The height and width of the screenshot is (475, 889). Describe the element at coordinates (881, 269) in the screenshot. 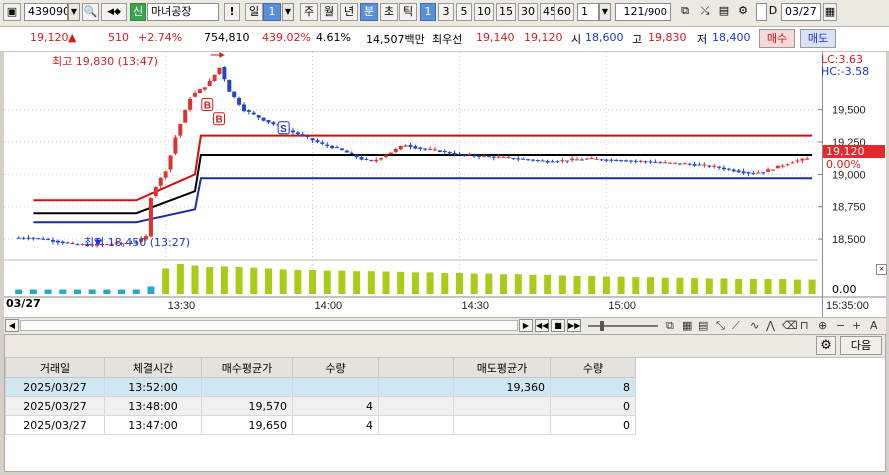

I see `volume-pane-close-icon: ×` at that location.